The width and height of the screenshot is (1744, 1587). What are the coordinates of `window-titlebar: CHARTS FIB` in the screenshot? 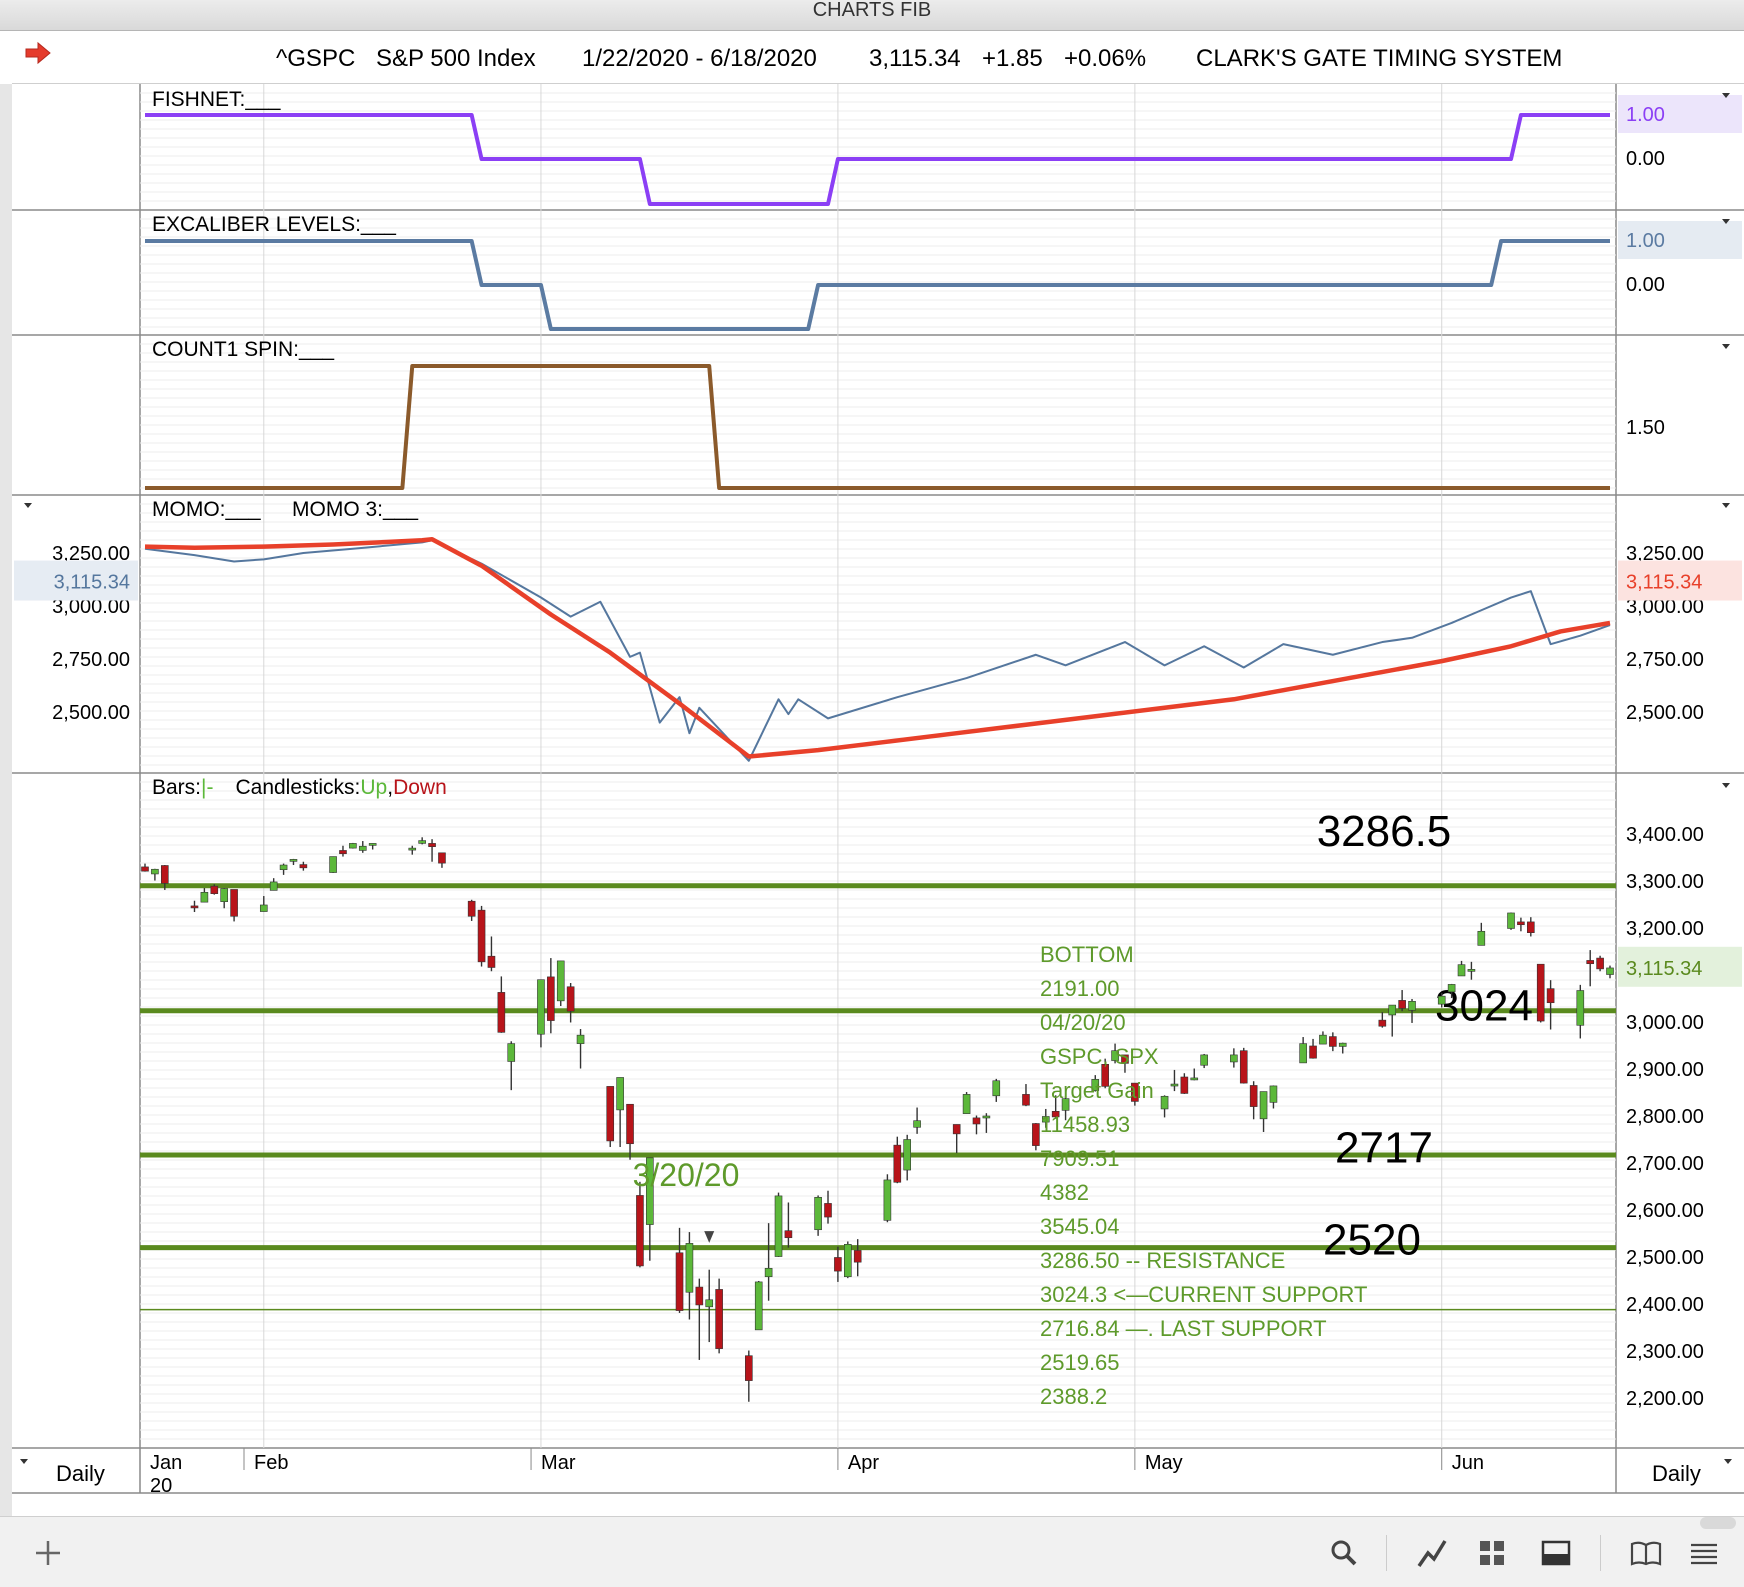 It's located at (872, 15).